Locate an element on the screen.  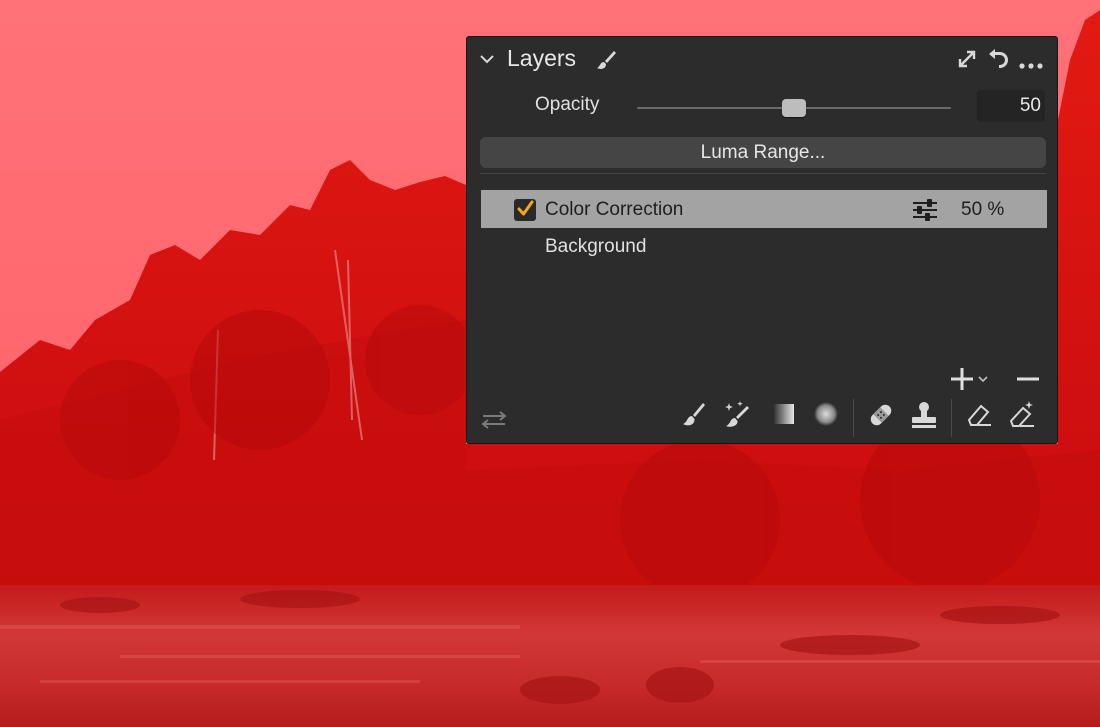
panel-title: Layers is located at coordinates (542, 58).